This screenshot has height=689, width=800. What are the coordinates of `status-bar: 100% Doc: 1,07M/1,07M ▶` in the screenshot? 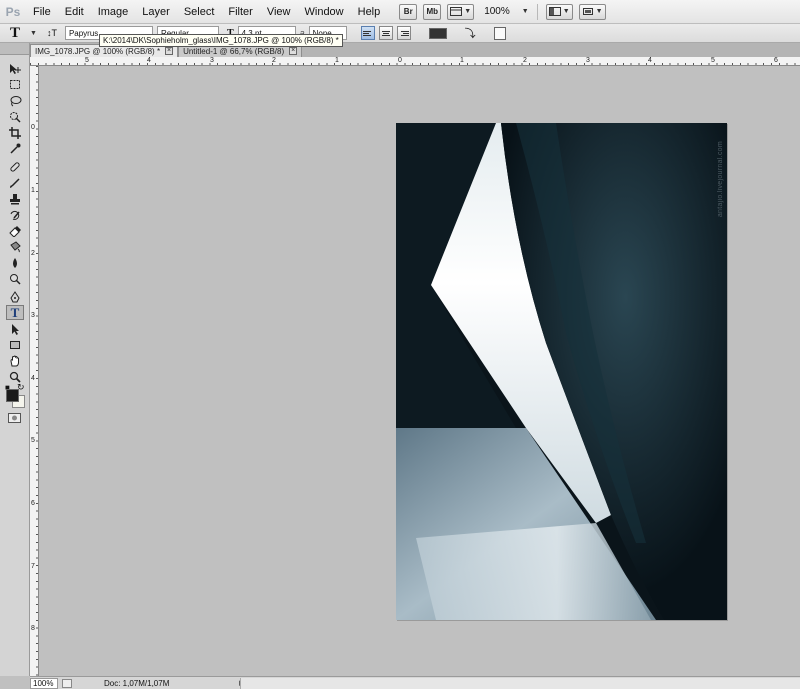 It's located at (415, 682).